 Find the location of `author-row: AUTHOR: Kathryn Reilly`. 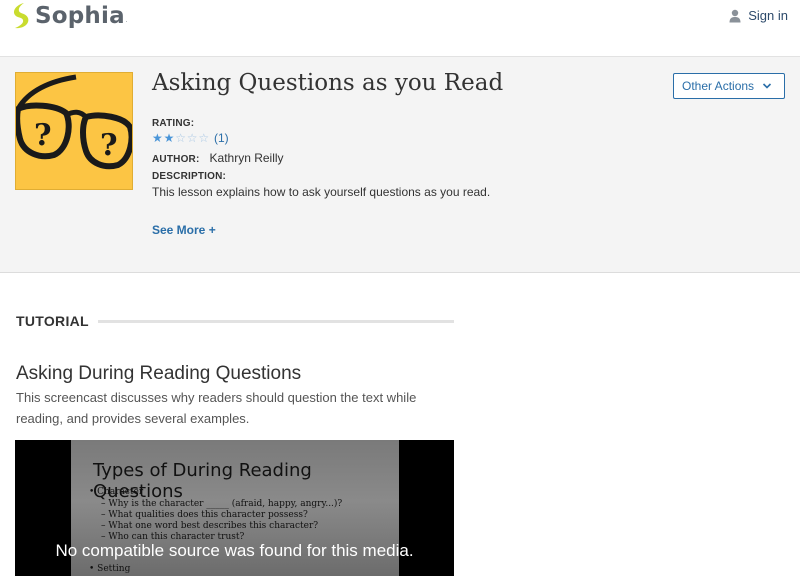

author-row: AUTHOR: Kathryn Reilly is located at coordinates (218, 158).